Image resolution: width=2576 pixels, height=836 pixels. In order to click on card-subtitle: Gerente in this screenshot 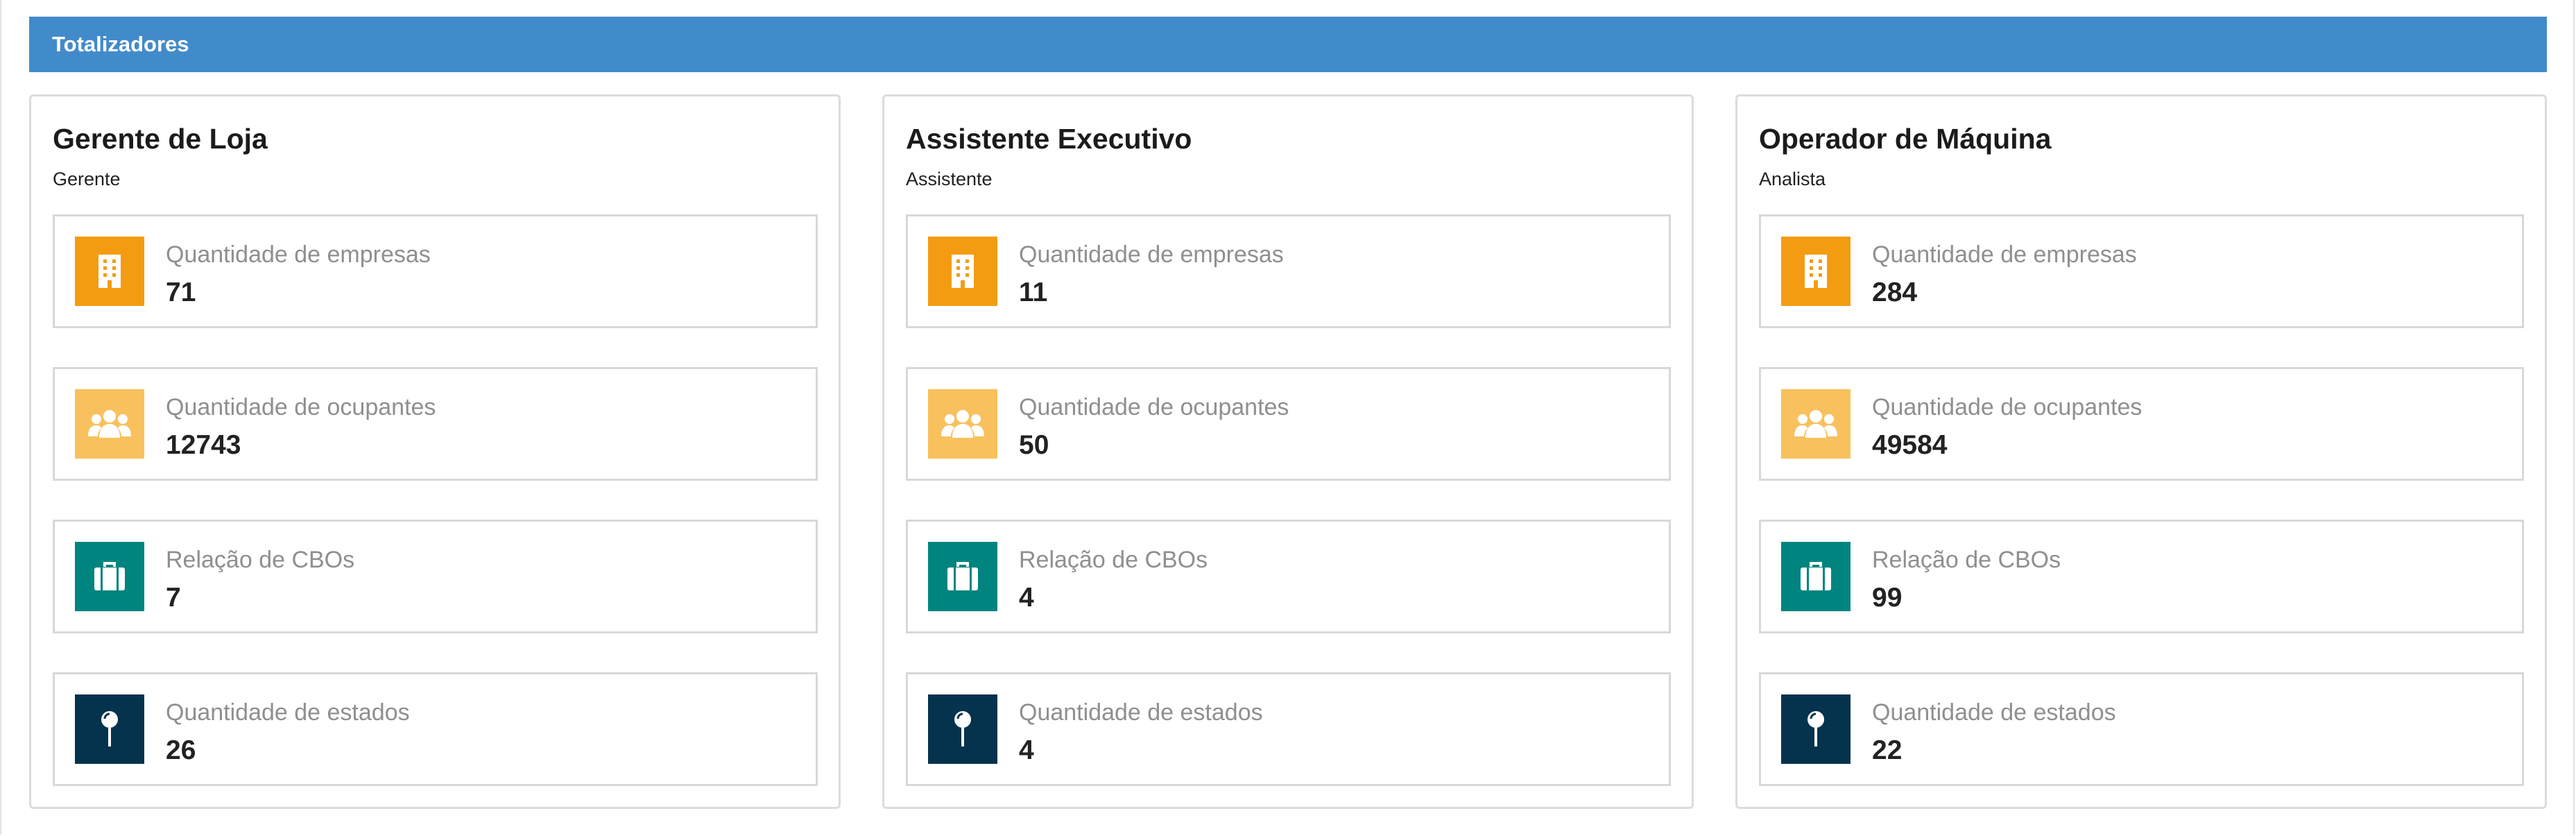, I will do `click(87, 179)`.